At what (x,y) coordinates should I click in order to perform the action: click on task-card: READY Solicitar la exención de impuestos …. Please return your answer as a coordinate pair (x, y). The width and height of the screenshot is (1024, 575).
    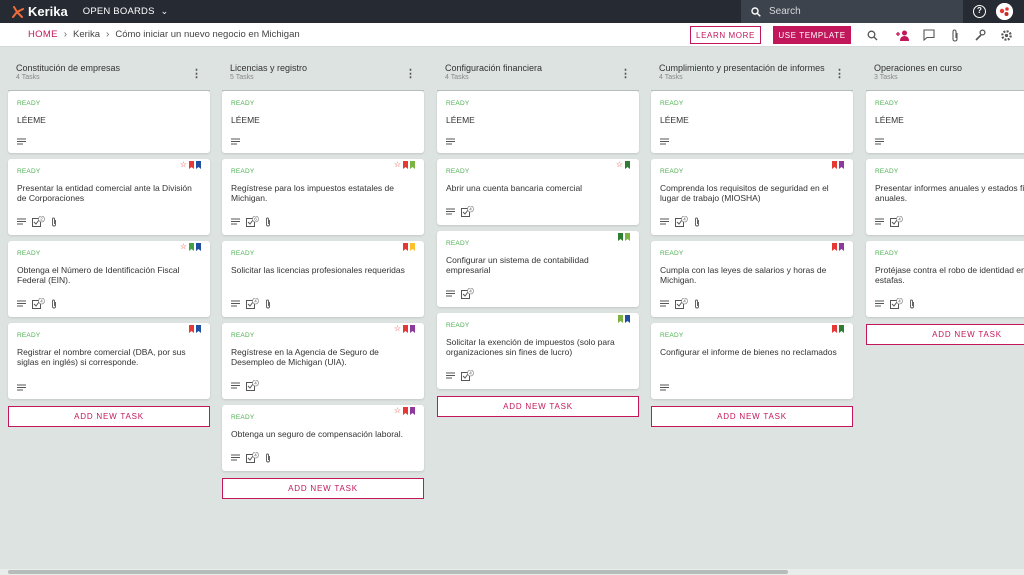
    Looking at the image, I should click on (538, 351).